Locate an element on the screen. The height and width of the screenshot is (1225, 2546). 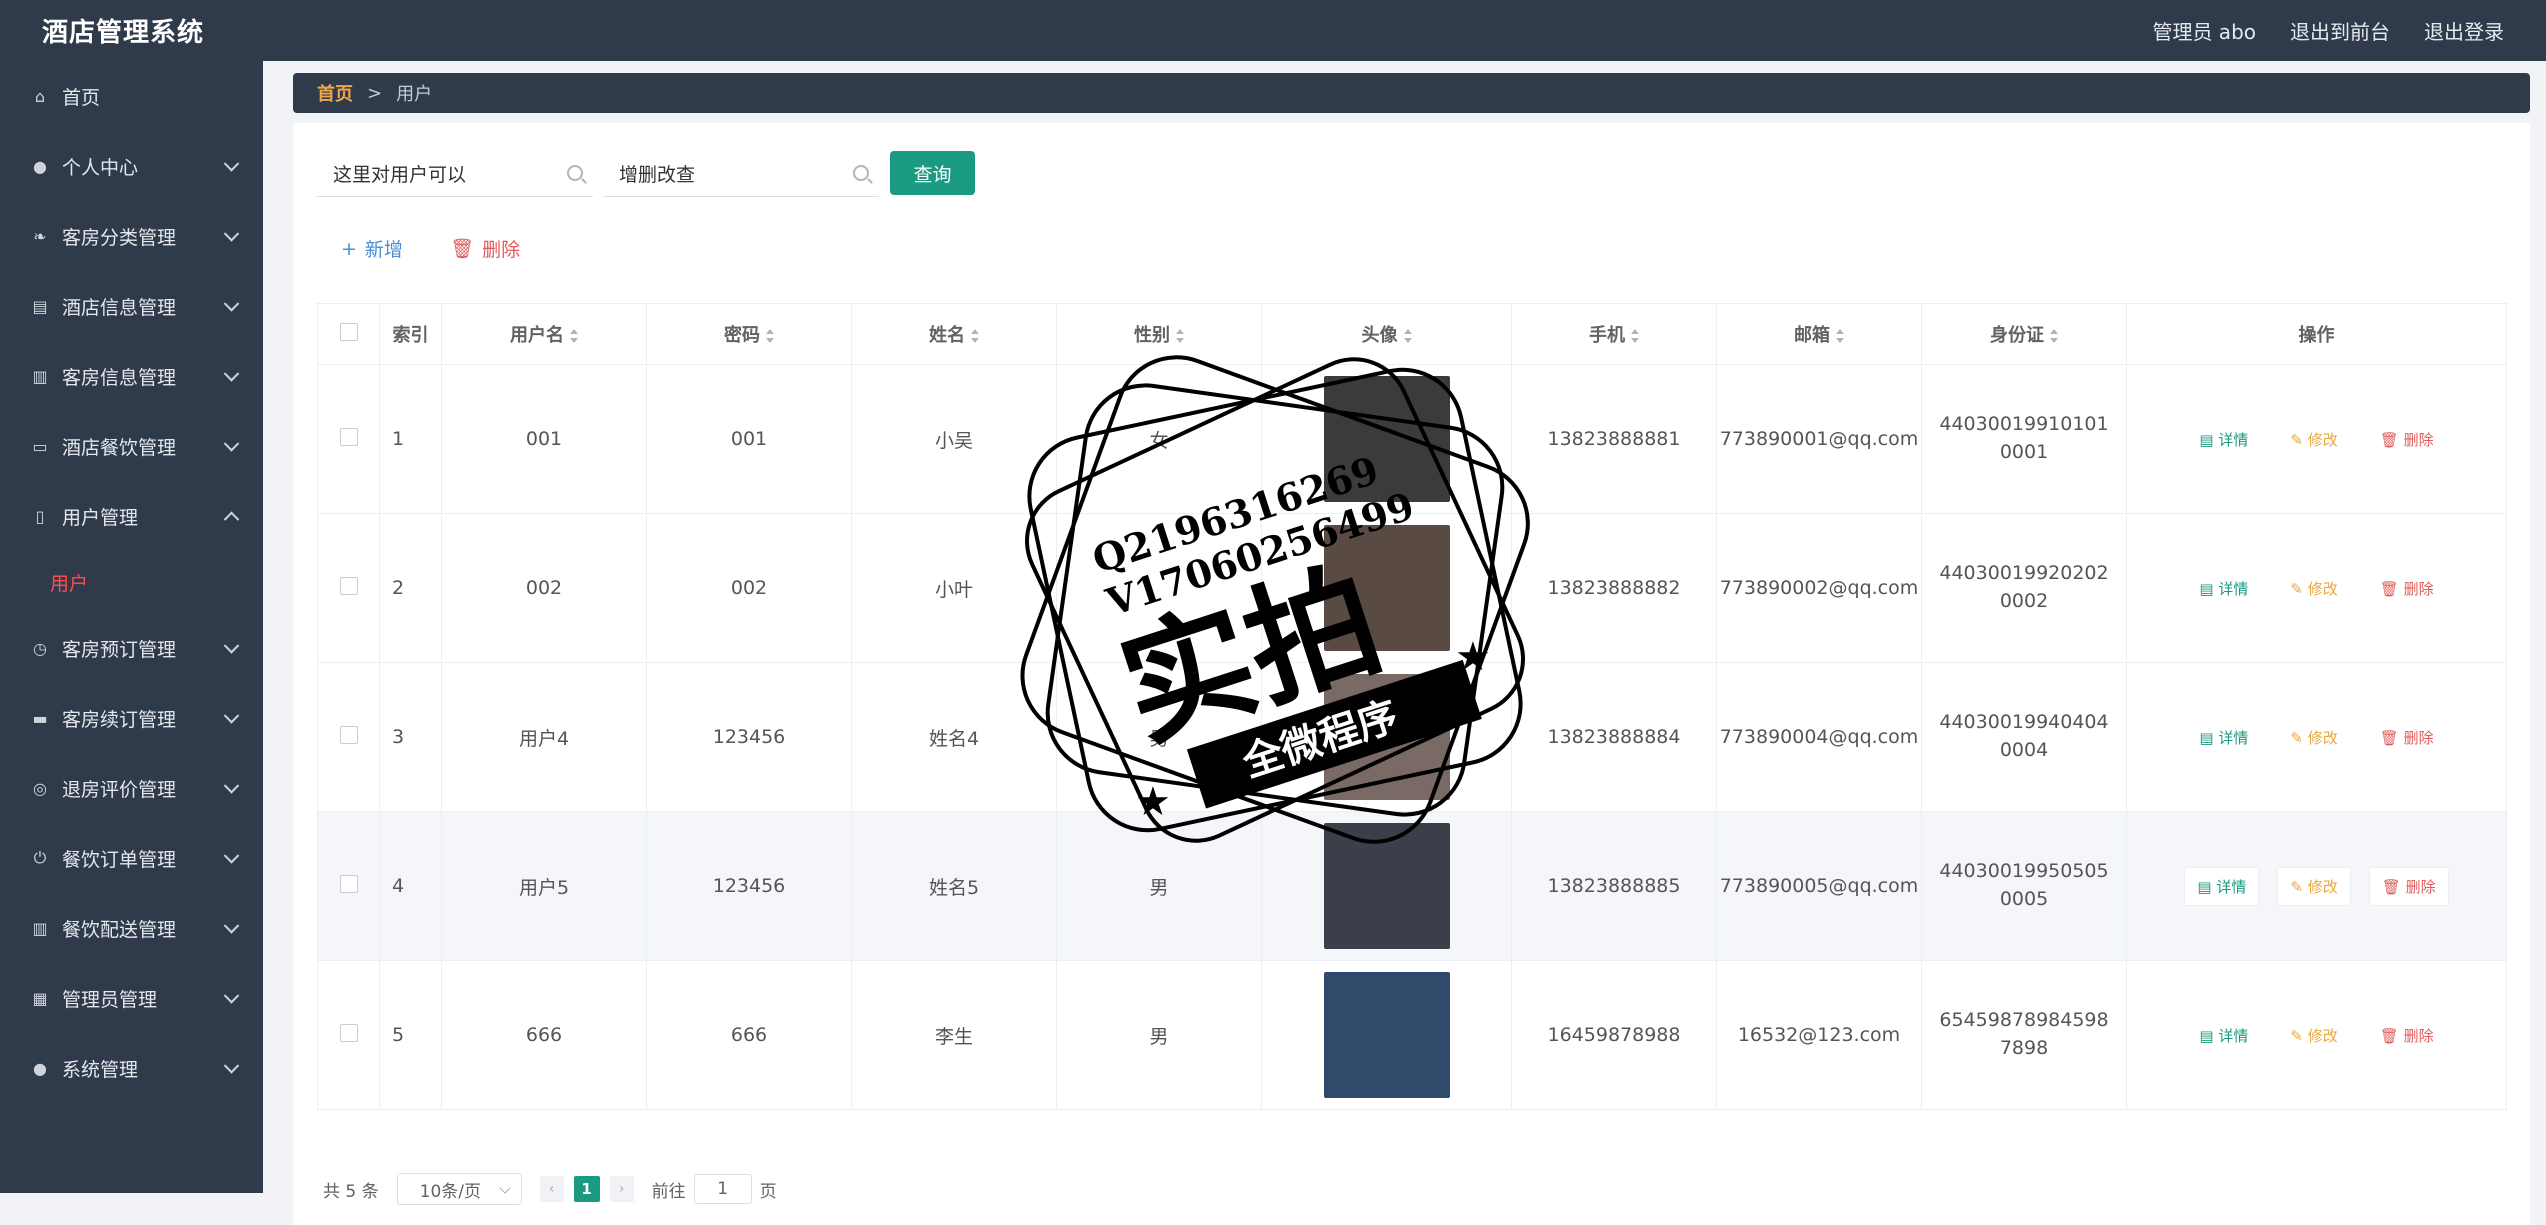
cell-index: 2 is located at coordinates (410, 588).